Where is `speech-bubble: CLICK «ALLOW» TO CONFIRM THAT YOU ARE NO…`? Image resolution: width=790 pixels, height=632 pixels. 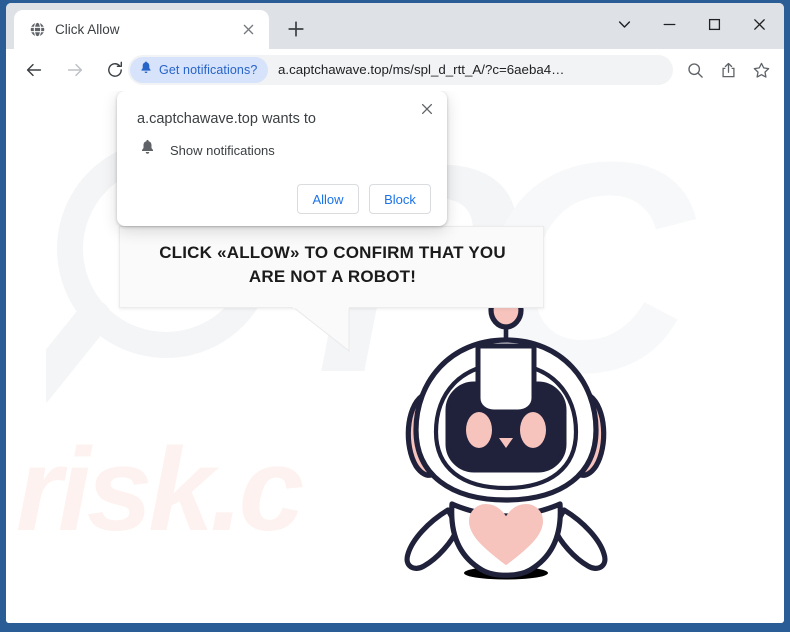
speech-bubble: CLICK «ALLOW» TO CONFIRM THAT YOU ARE NO… is located at coordinates (331, 267).